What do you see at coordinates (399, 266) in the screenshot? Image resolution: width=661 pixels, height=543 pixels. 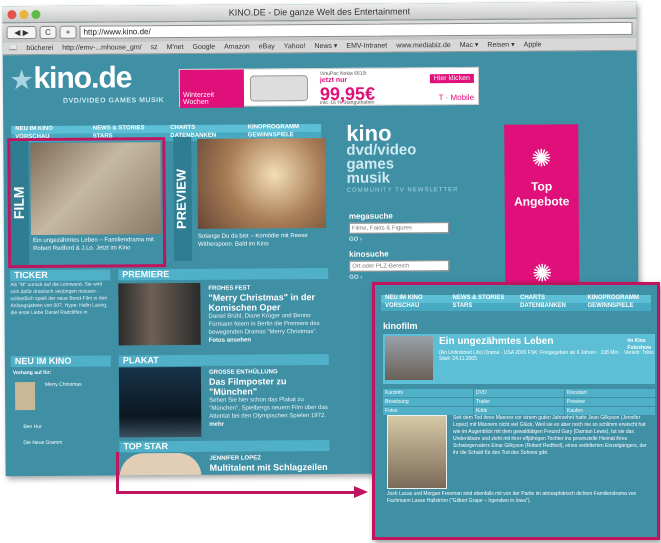 I see `kinosuche-input` at bounding box center [399, 266].